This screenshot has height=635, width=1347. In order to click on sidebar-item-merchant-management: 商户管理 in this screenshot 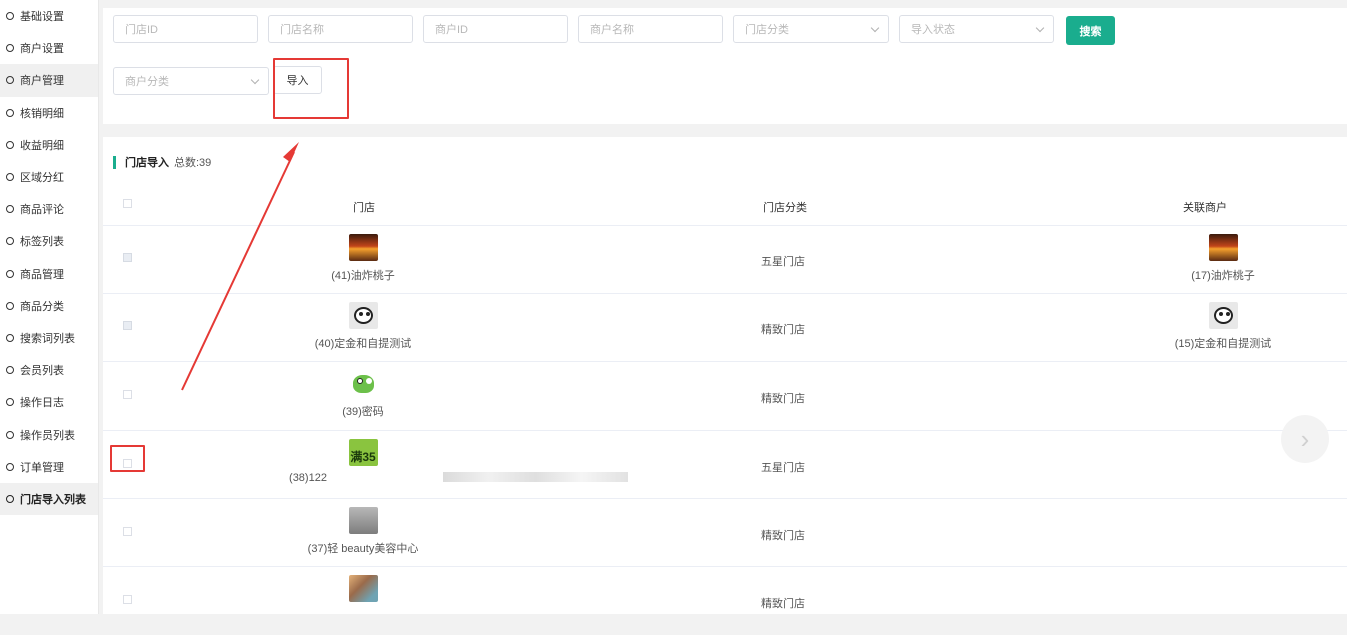, I will do `click(49, 80)`.